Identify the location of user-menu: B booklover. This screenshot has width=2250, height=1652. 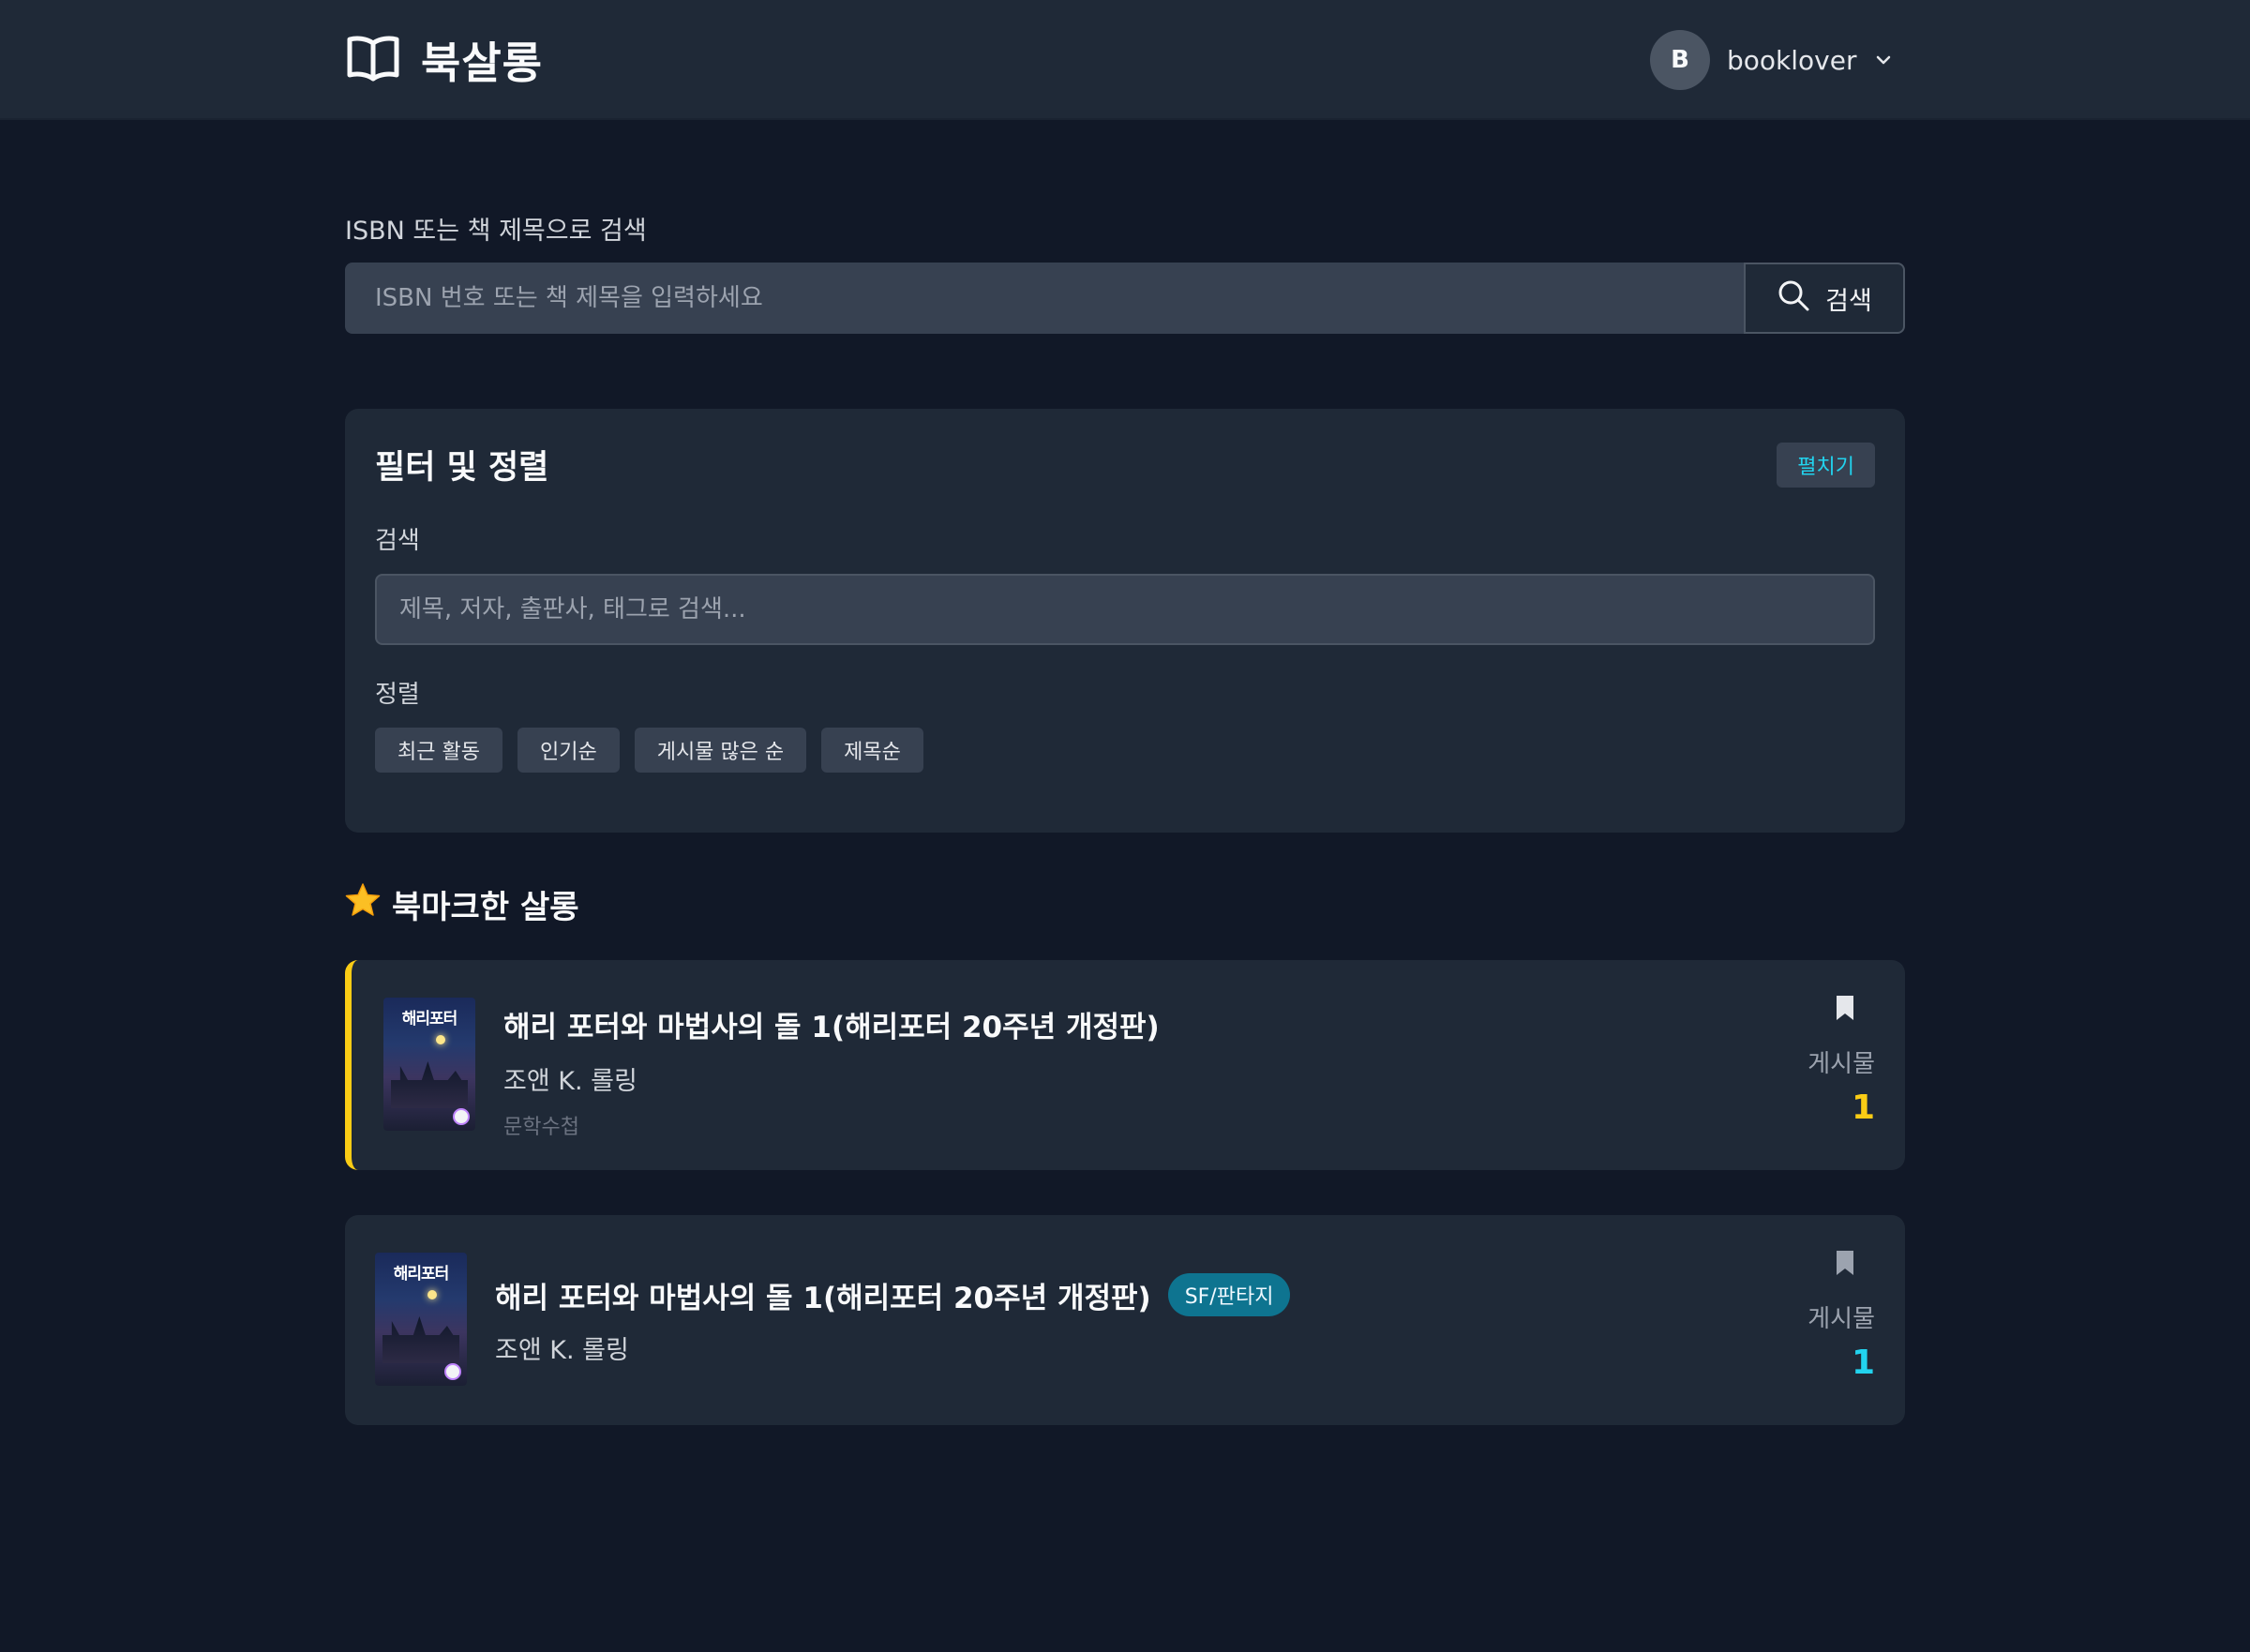
(1772, 60).